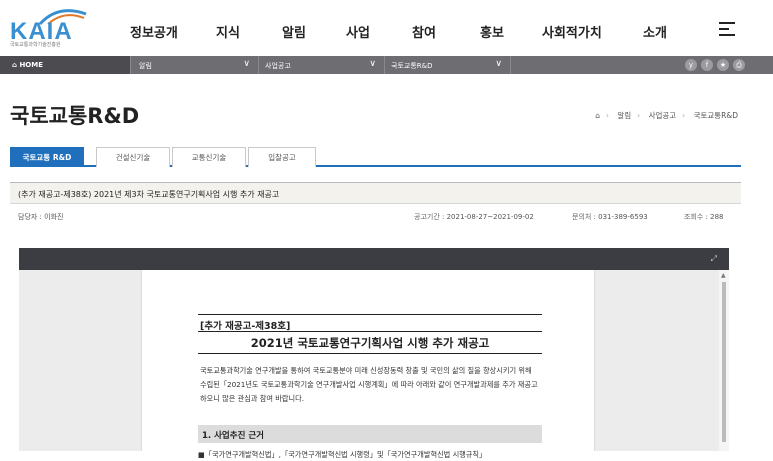 This screenshot has height=461, width=773. What do you see at coordinates (610, 217) in the screenshot?
I see `notice-contact: 문의처 : 031-389-6593` at bounding box center [610, 217].